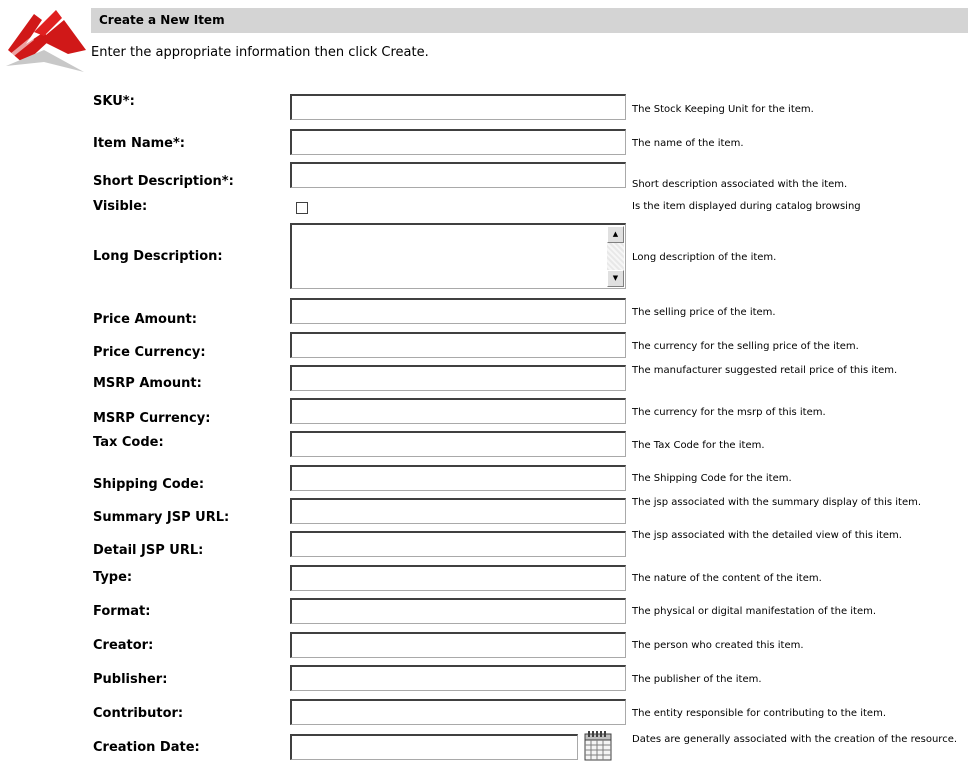 This screenshot has height=766, width=968. I want to click on msrp-currency-description: The currency for the msrp of this item., so click(729, 412).